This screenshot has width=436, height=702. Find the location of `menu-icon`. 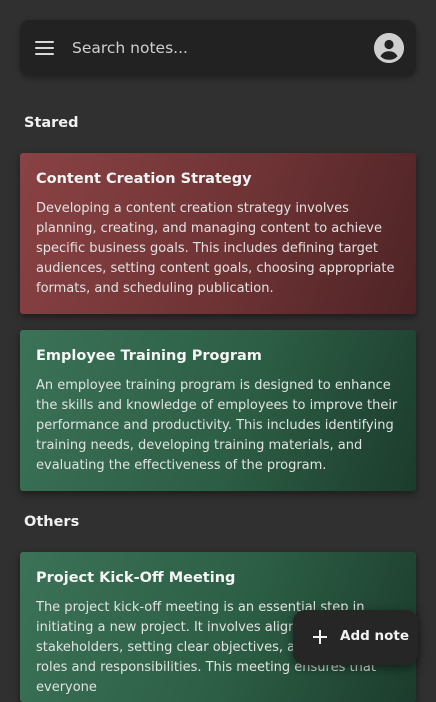

menu-icon is located at coordinates (44, 48).